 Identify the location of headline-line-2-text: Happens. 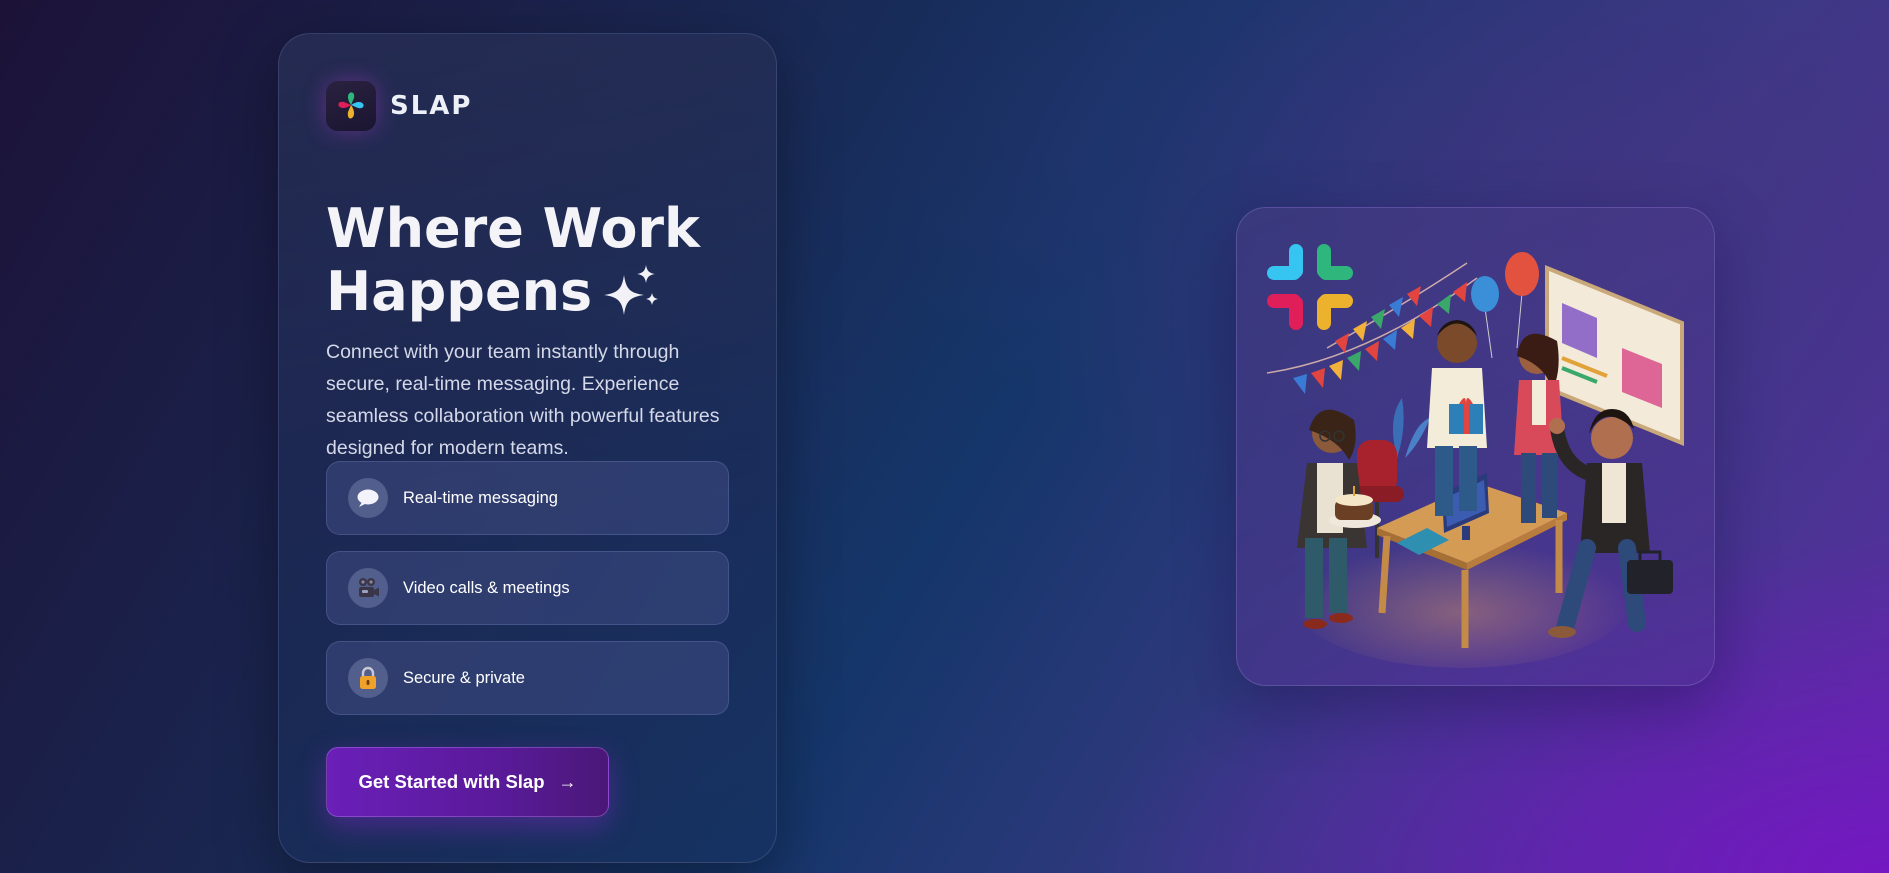
(459, 291).